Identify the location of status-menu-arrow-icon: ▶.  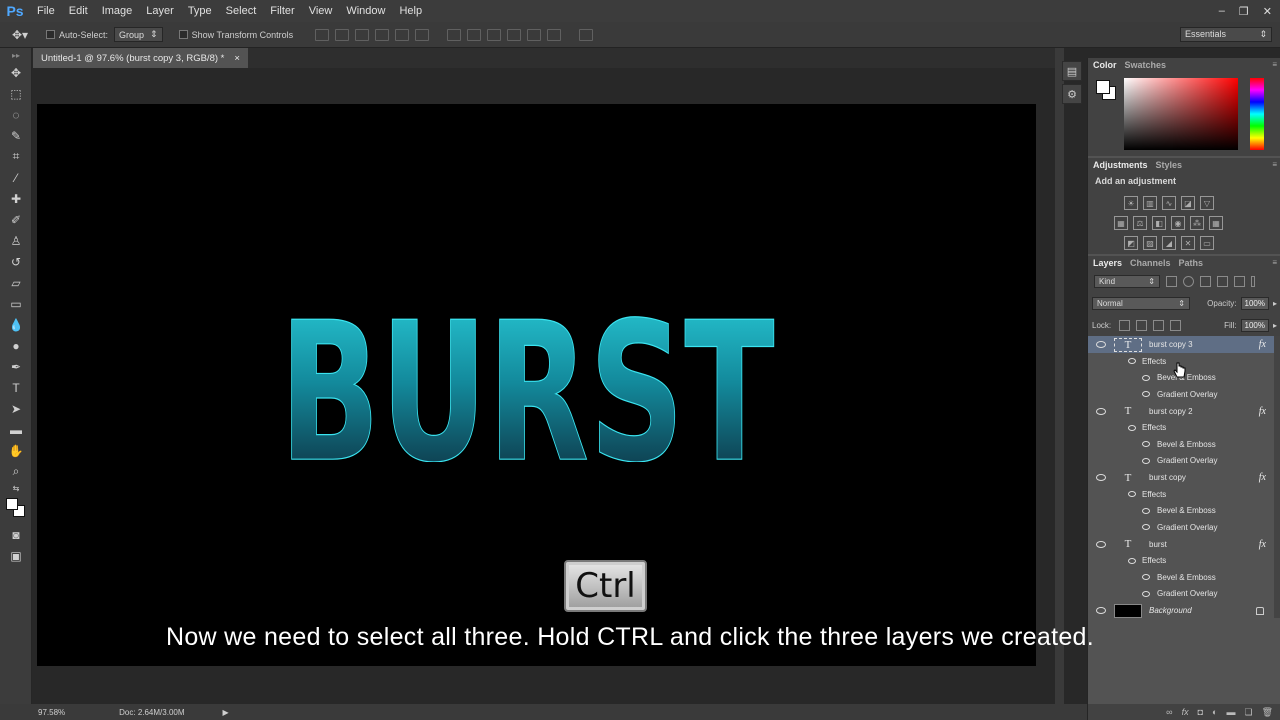
(226, 712).